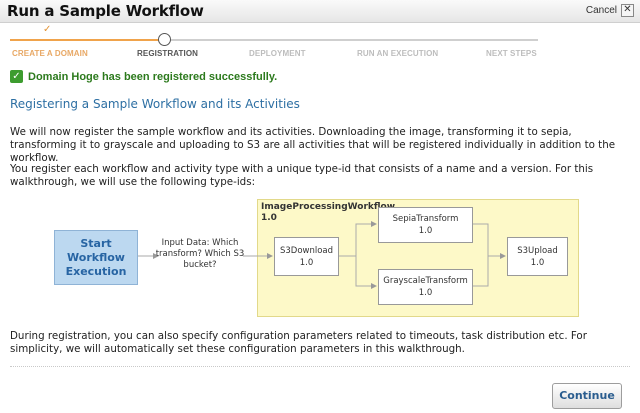  Describe the element at coordinates (16, 76) in the screenshot. I see `success-check-icon: ✓` at that location.